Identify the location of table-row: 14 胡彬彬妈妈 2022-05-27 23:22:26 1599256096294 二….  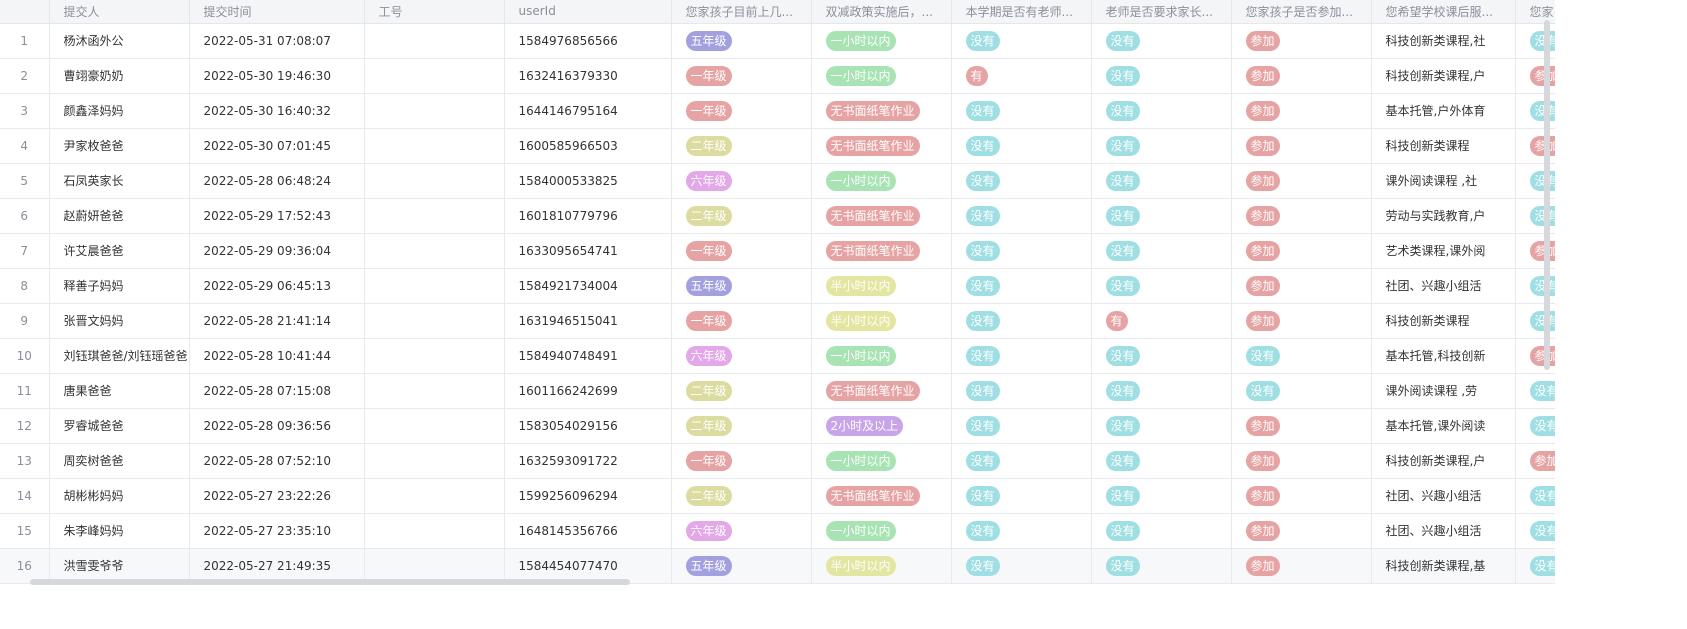
(777, 496).